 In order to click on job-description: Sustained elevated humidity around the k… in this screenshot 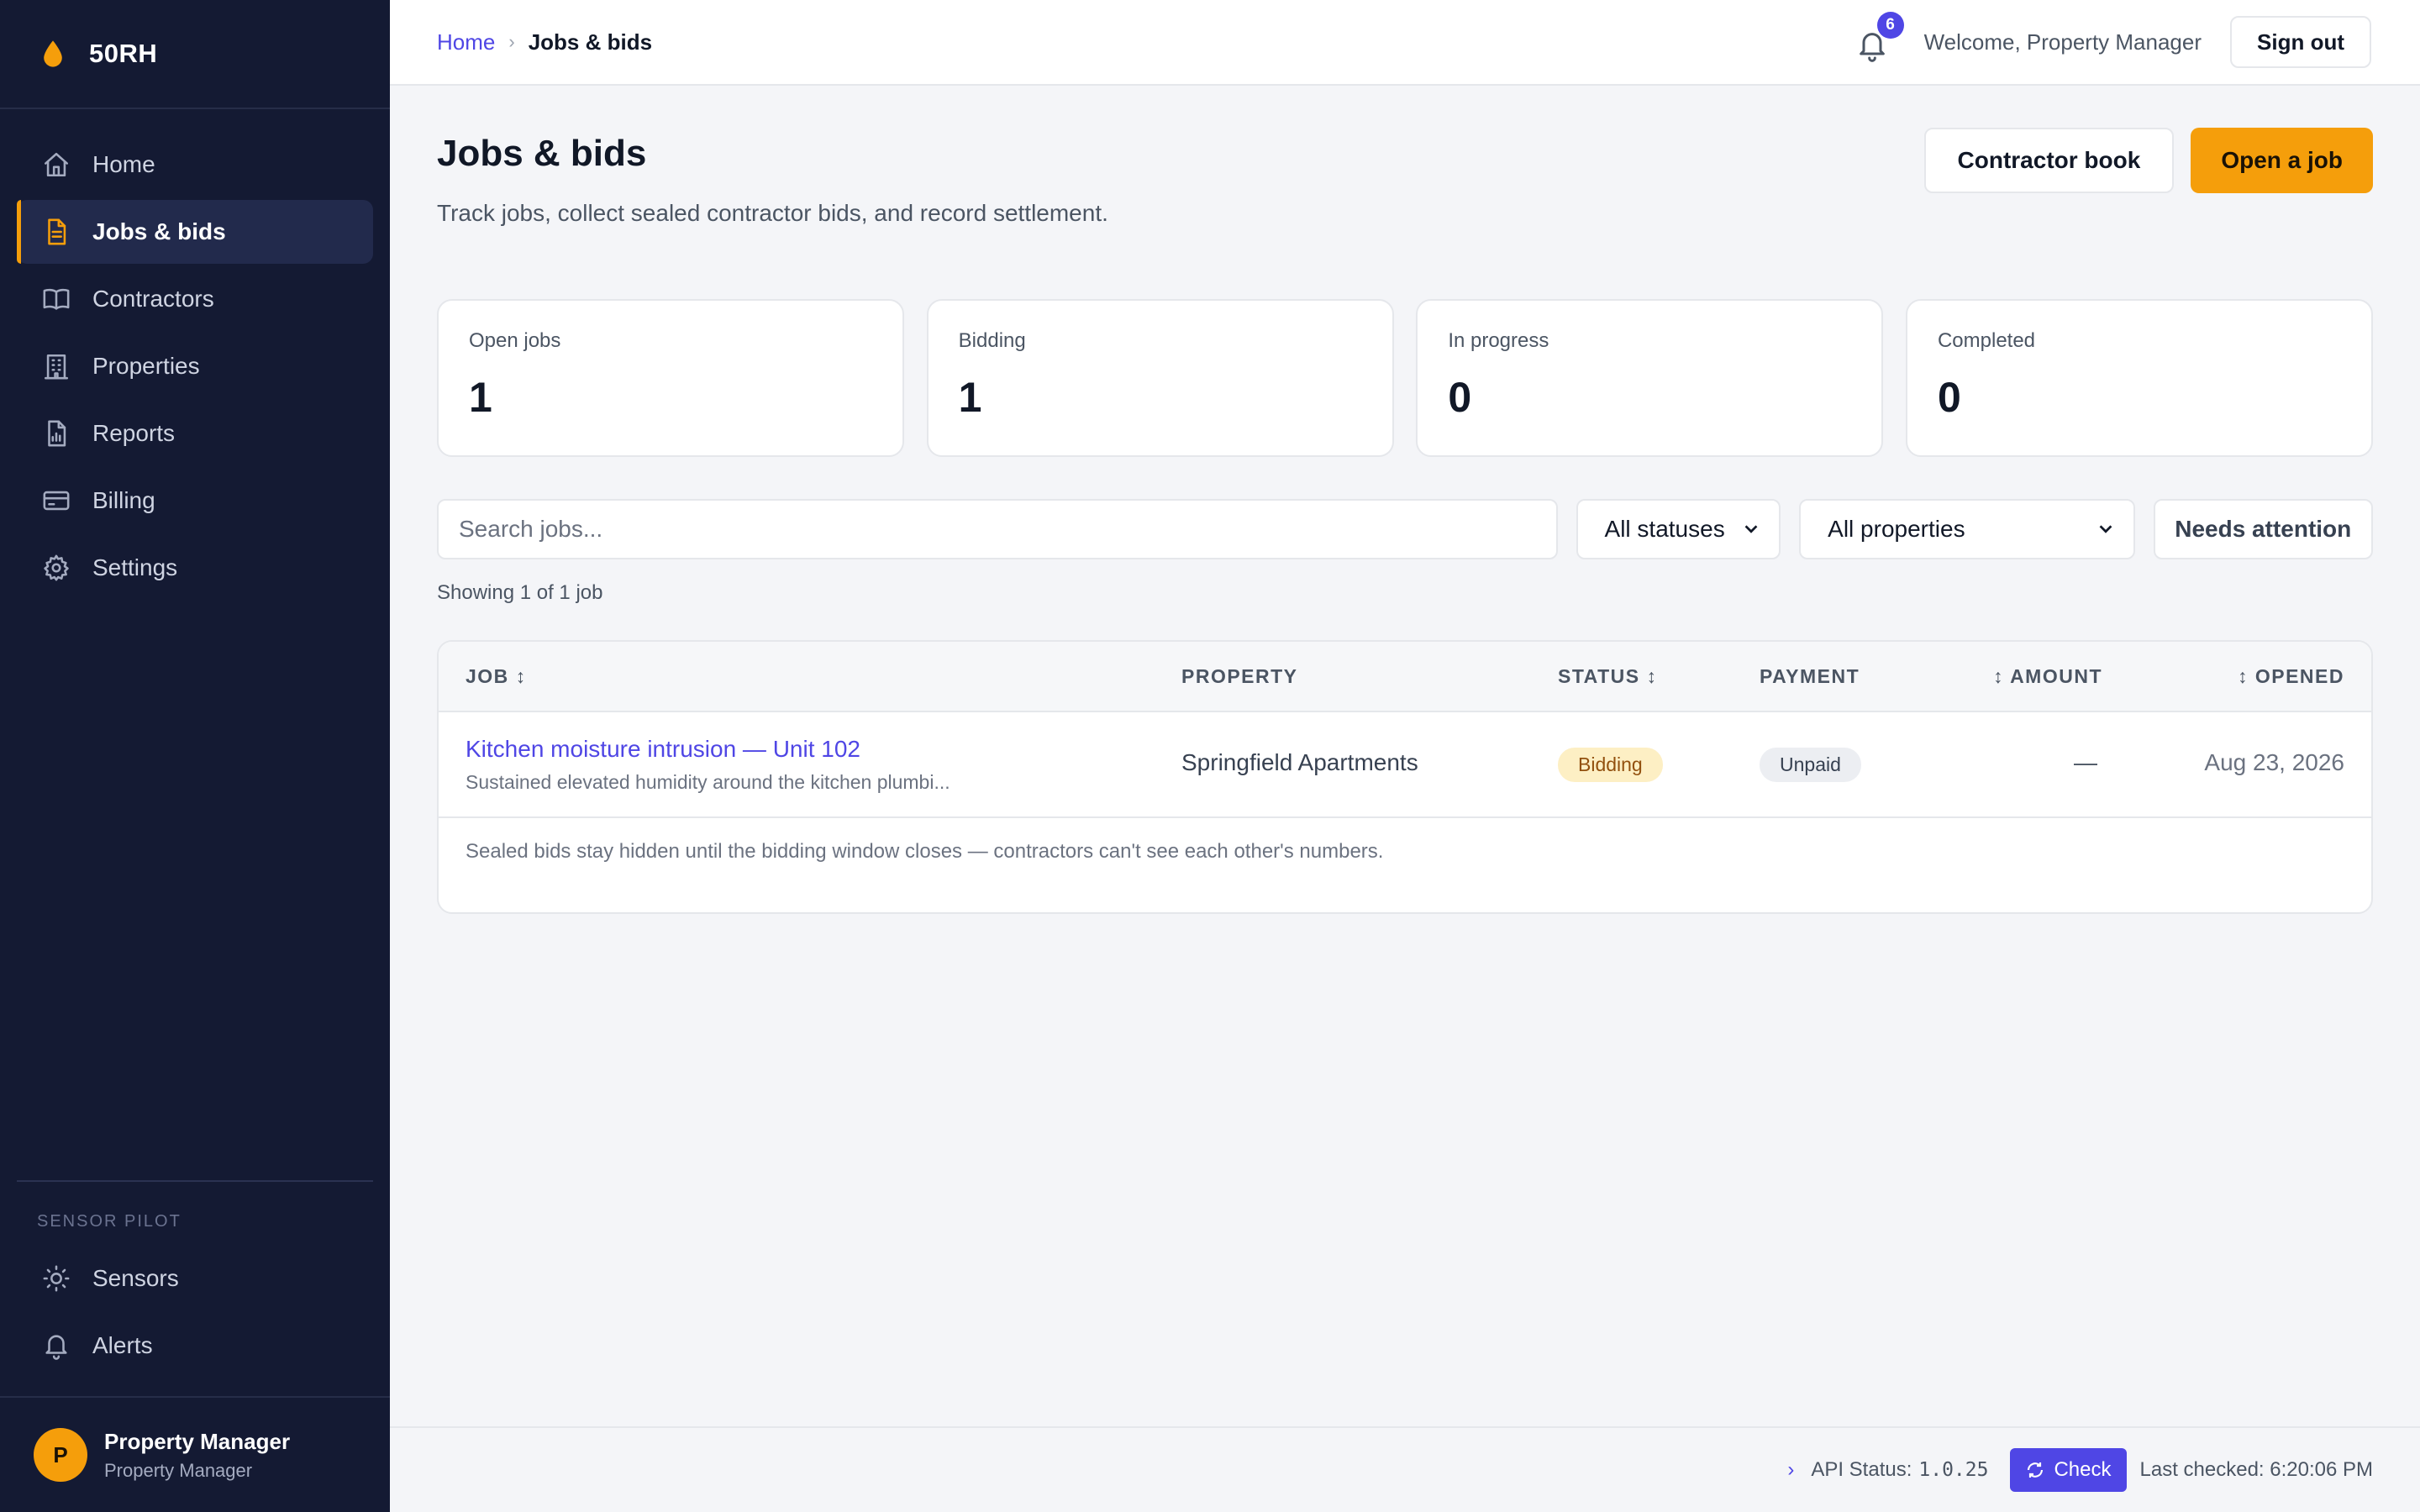, I will do `click(708, 782)`.